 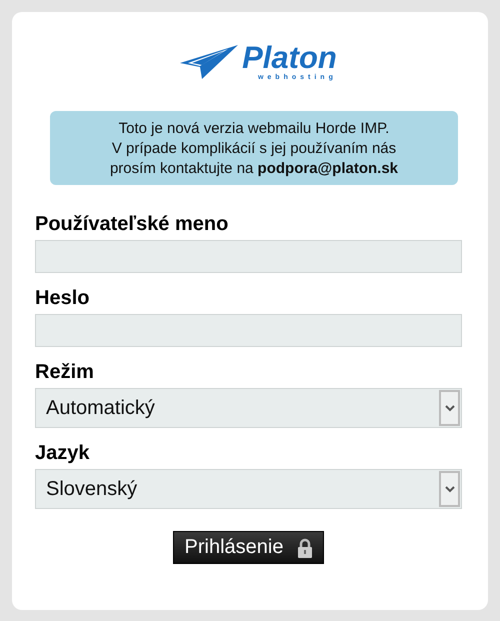 What do you see at coordinates (289, 57) in the screenshot?
I see `logo-text: Platon` at bounding box center [289, 57].